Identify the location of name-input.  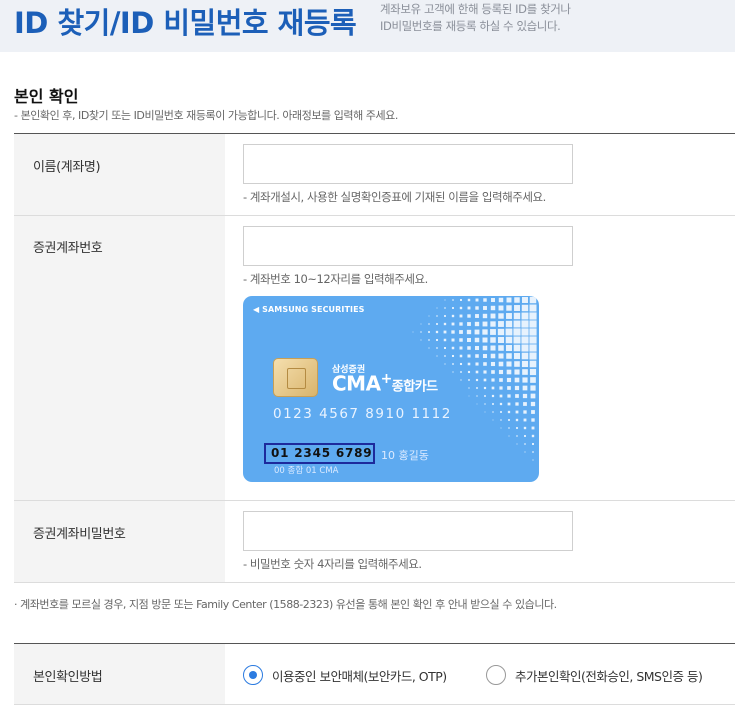
(408, 164).